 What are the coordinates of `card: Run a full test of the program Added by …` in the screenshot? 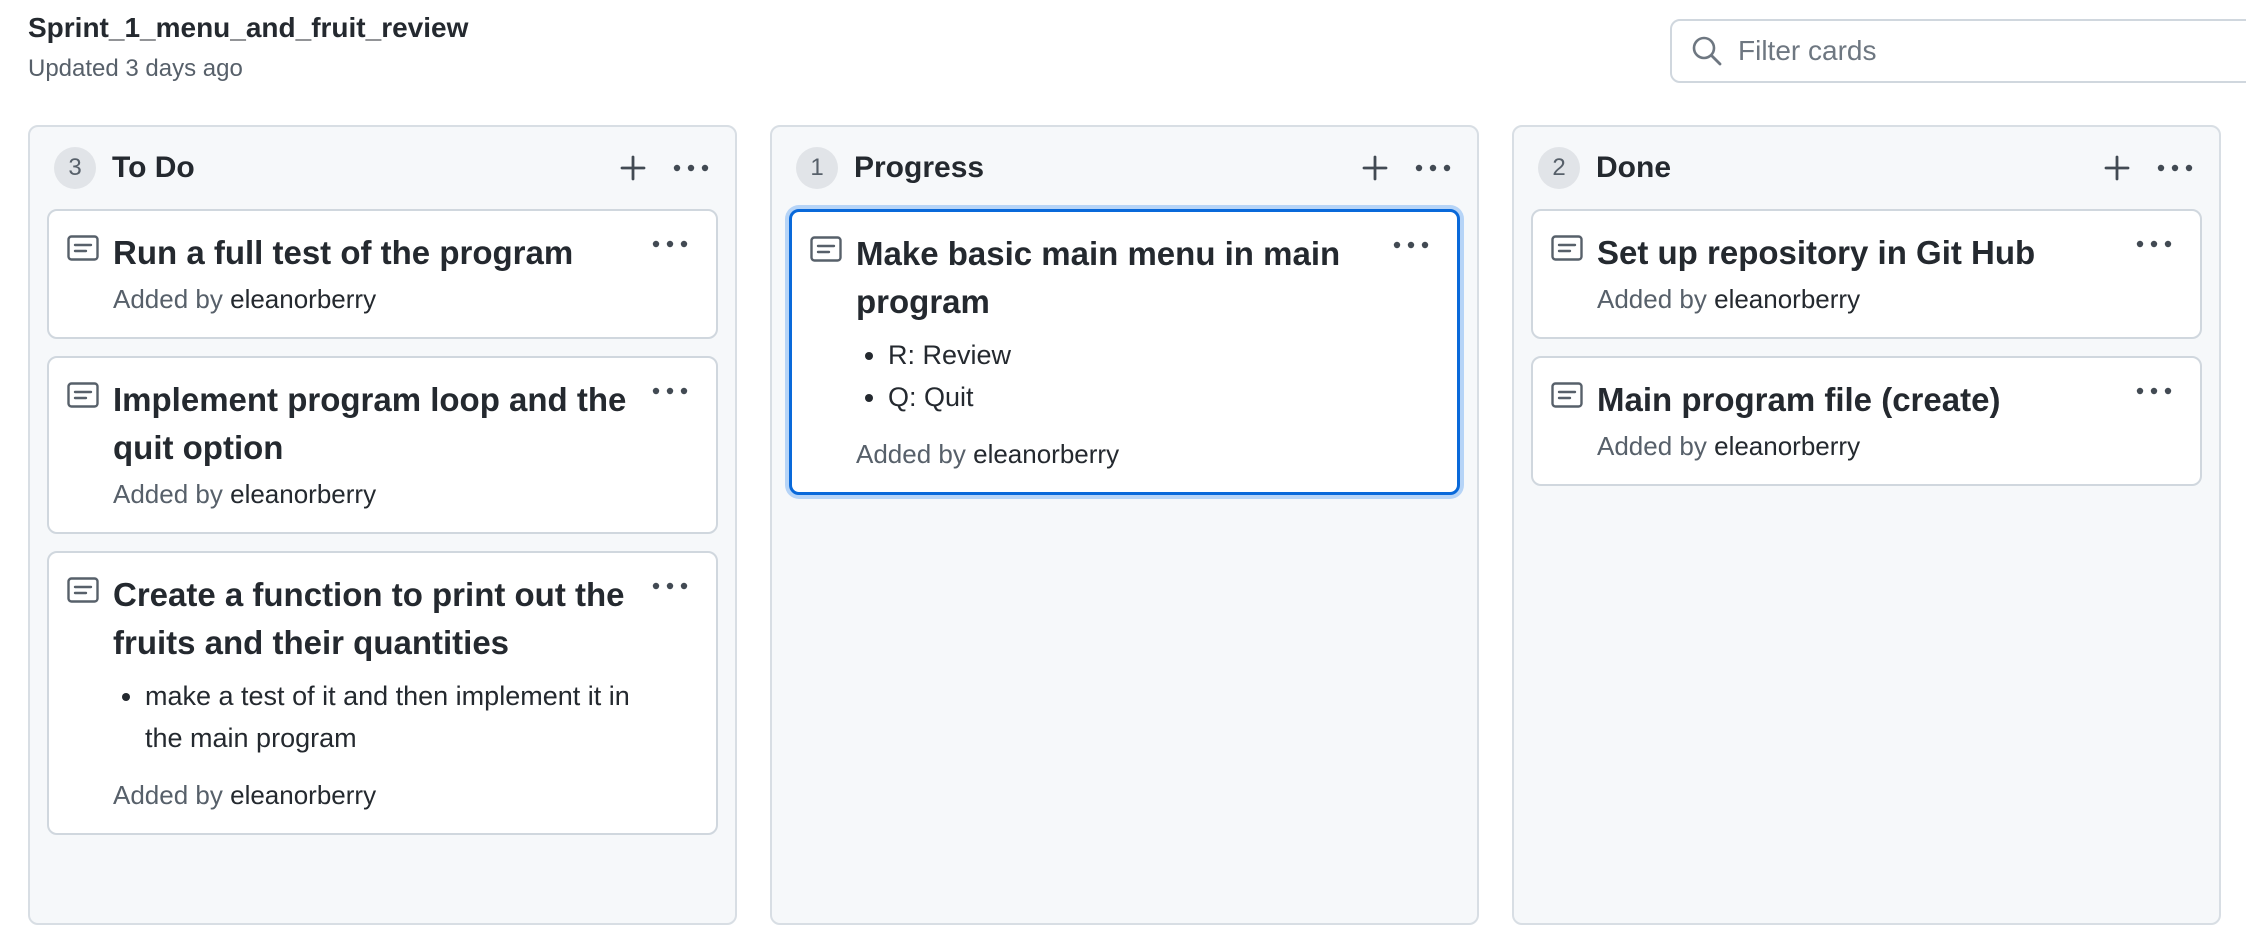 It's located at (382, 274).